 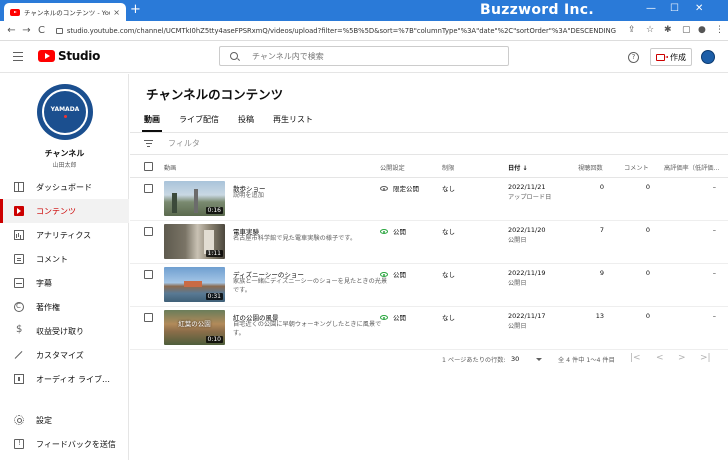 What do you see at coordinates (26, 30) in the screenshot?
I see `forward-icon: →` at bounding box center [26, 30].